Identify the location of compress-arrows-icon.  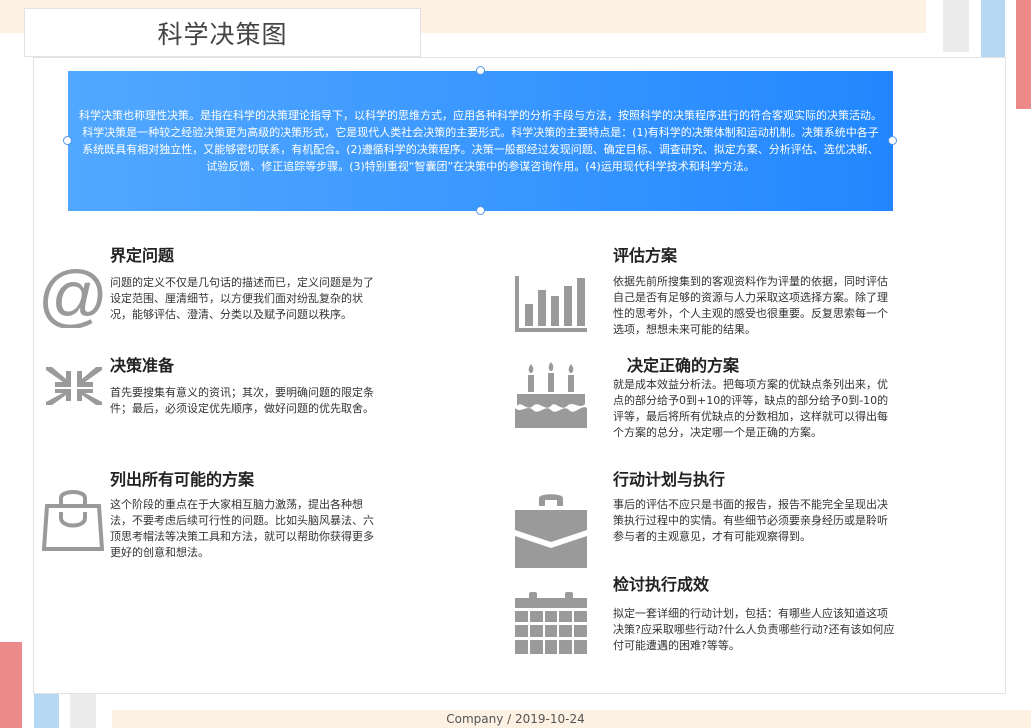
(74, 386).